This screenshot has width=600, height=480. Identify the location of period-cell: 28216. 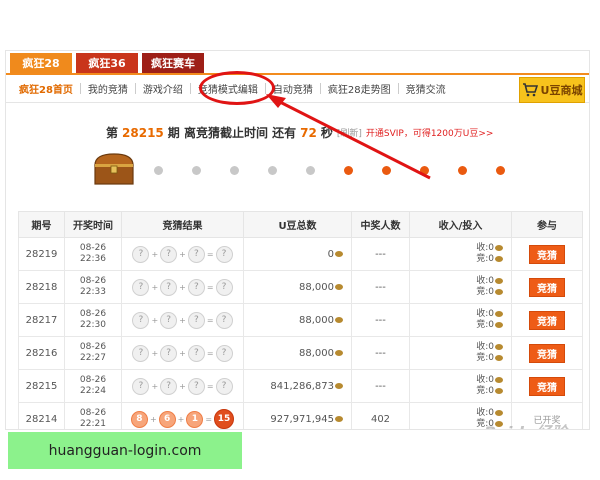
(41, 353).